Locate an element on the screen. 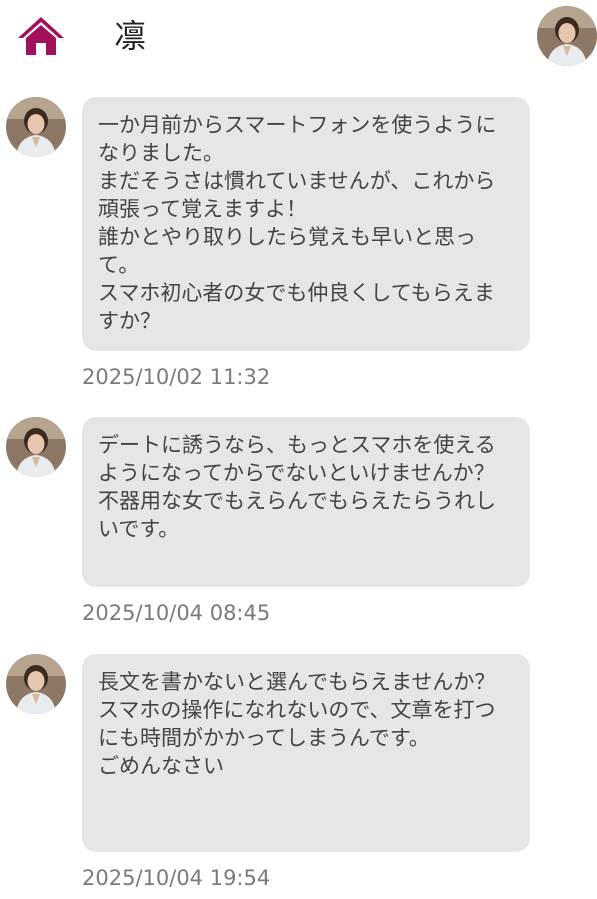 This screenshot has width=597, height=899. message-timestamp: 2025/10/02 11:32 is located at coordinates (176, 377).